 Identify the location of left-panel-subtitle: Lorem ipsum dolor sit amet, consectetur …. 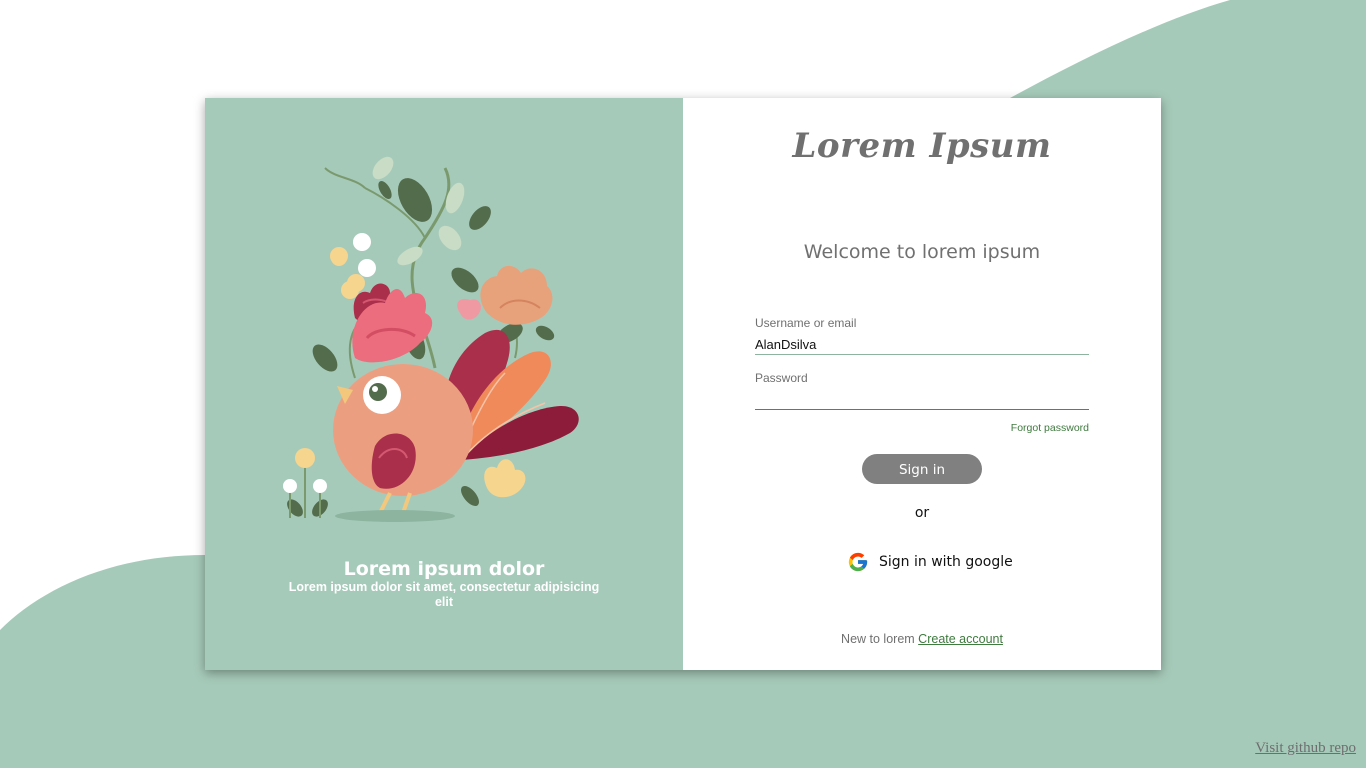
(444, 594).